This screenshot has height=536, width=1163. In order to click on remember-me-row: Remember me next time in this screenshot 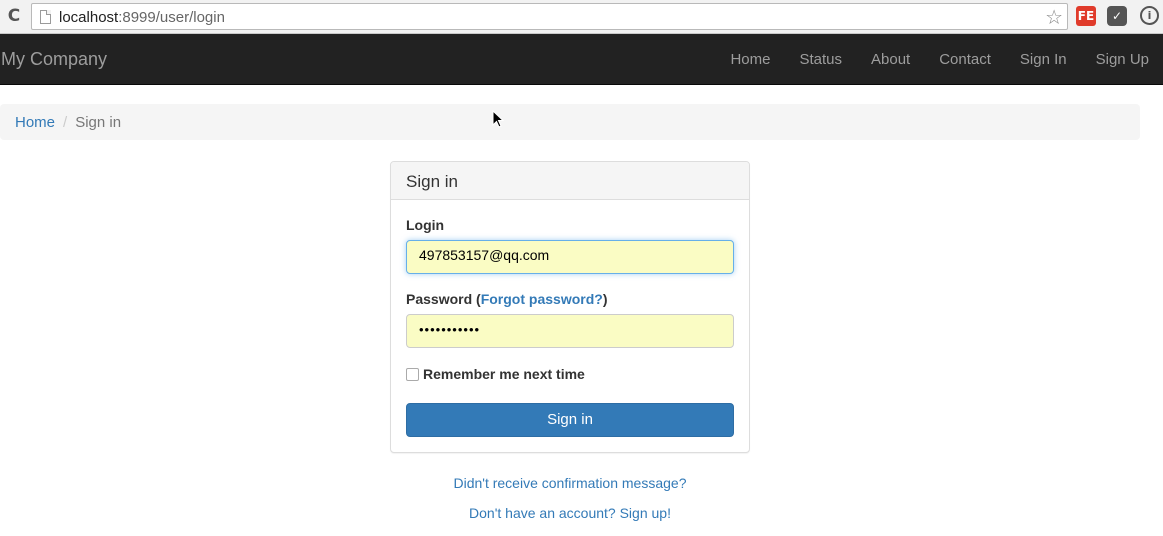, I will do `click(495, 374)`.